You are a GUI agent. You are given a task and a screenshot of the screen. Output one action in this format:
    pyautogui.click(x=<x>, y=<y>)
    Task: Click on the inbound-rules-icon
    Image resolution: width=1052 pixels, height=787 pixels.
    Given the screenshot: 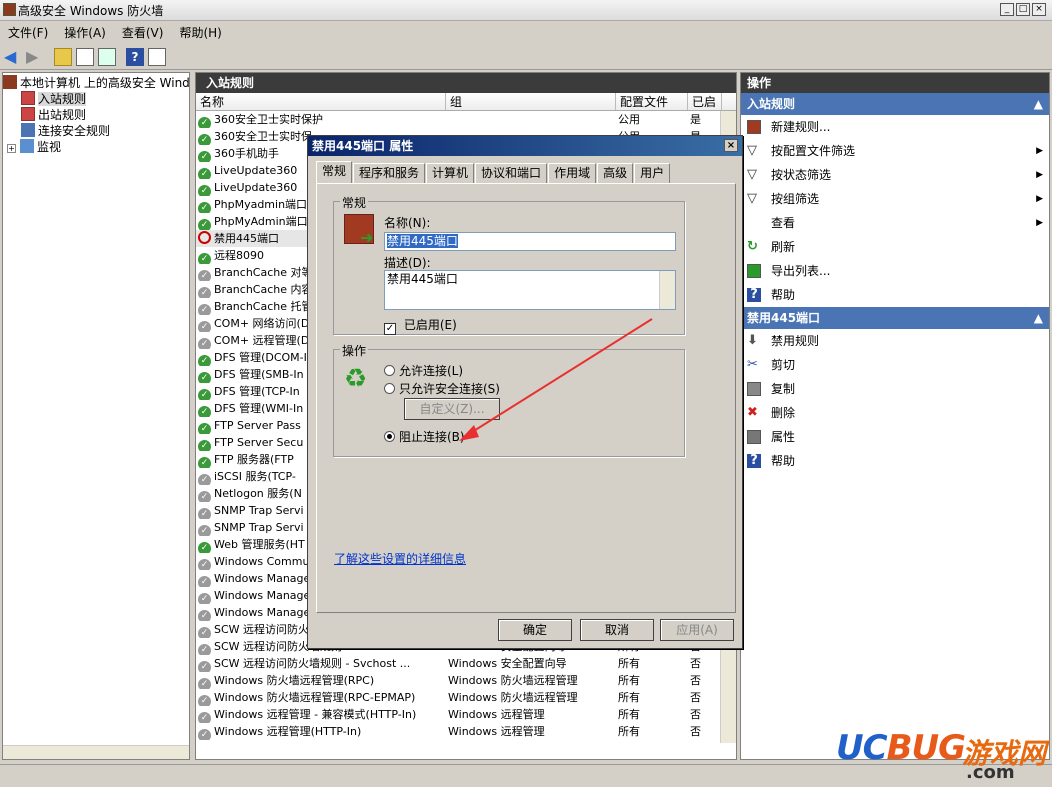 What is the action you would take?
    pyautogui.click(x=28, y=98)
    